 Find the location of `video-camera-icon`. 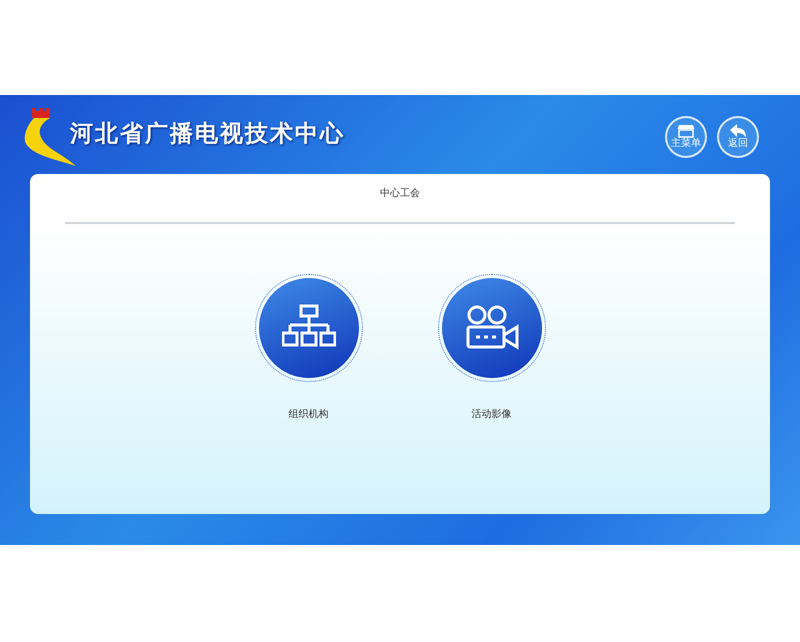

video-camera-icon is located at coordinates (491, 328).